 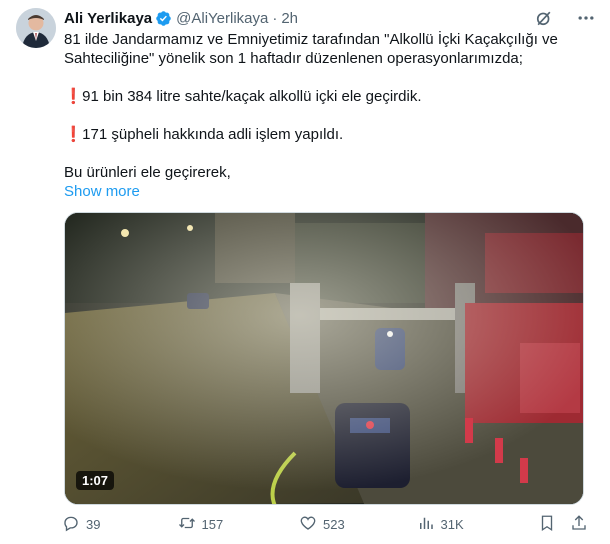 What do you see at coordinates (93, 524) in the screenshot?
I see `reply-count: 39` at bounding box center [93, 524].